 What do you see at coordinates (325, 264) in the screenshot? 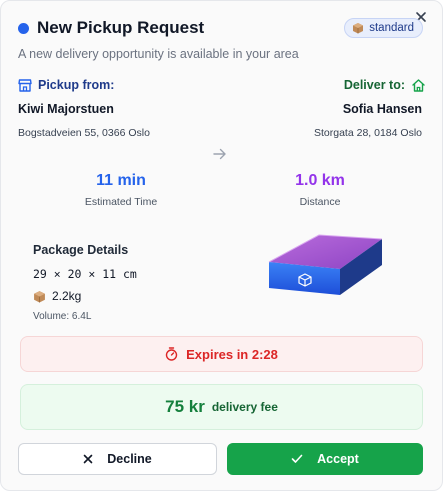
I see `box-3d-icon` at bounding box center [325, 264].